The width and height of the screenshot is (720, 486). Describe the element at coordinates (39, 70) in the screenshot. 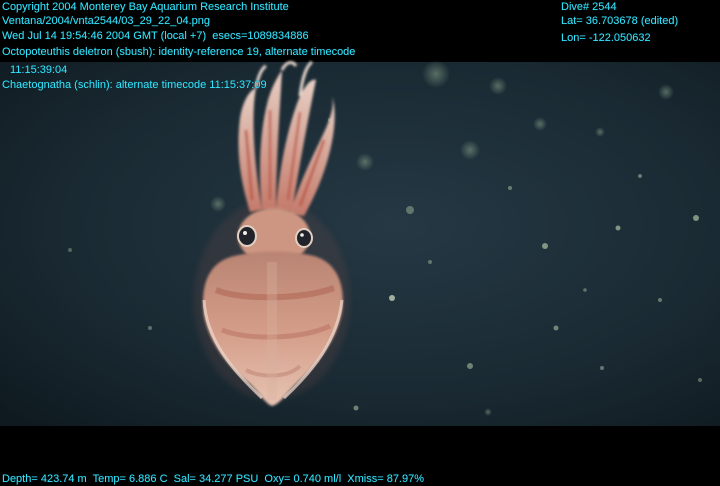

I see `annotation-octopoteuthis-timecode: 11:15:39:04` at that location.